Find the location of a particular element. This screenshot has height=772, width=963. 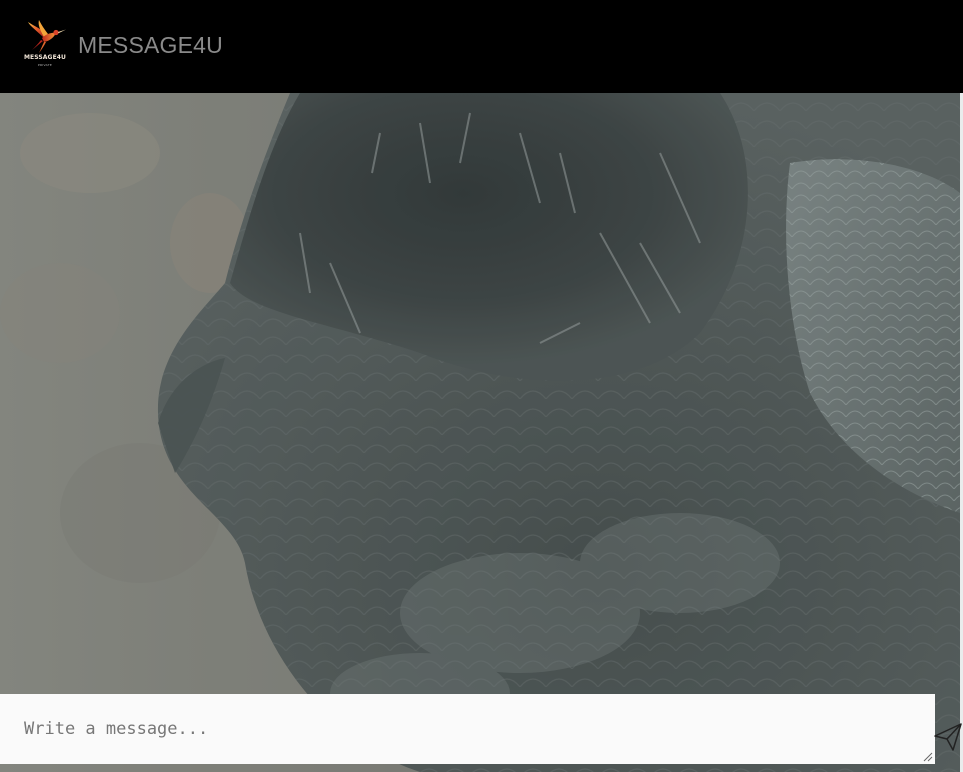

resize-handle-icon is located at coordinates (928, 757).